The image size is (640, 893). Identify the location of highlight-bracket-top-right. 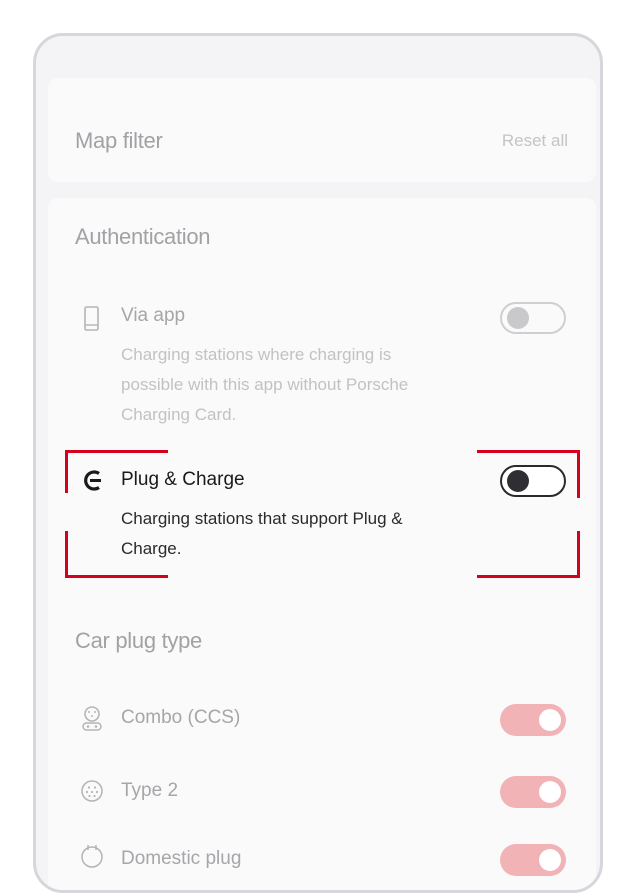
(528, 474).